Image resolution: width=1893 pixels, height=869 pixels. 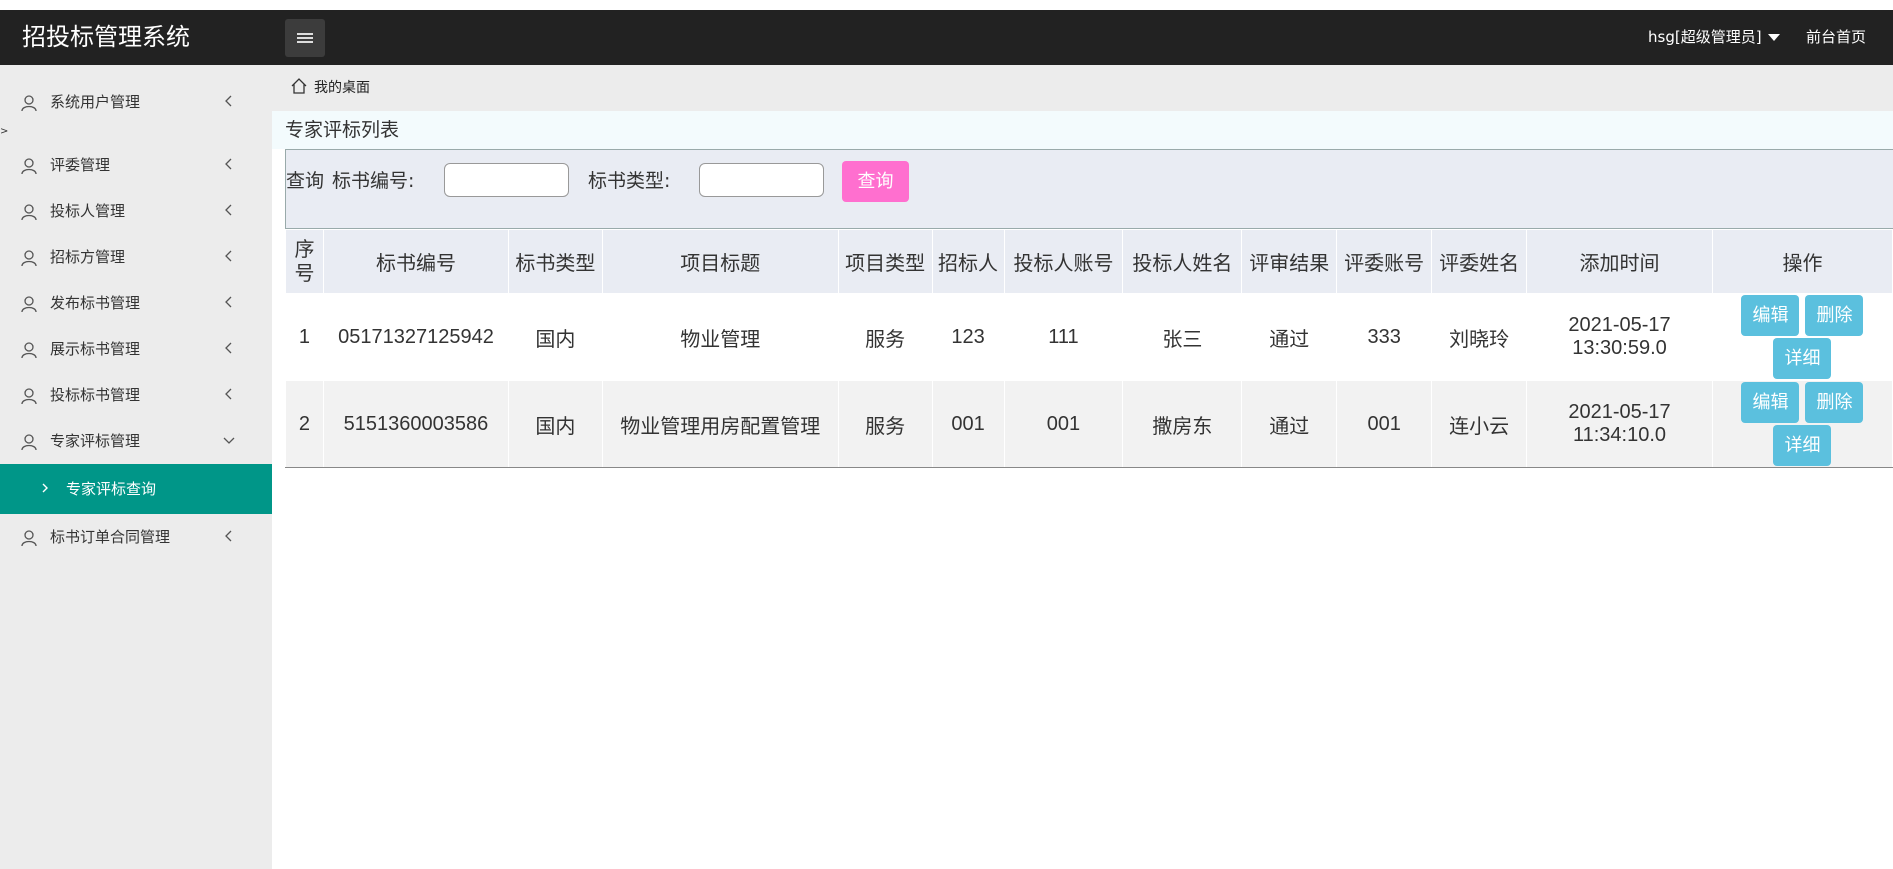 What do you see at coordinates (1705, 37) in the screenshot?
I see `user-label: hsg[超级管理员]` at bounding box center [1705, 37].